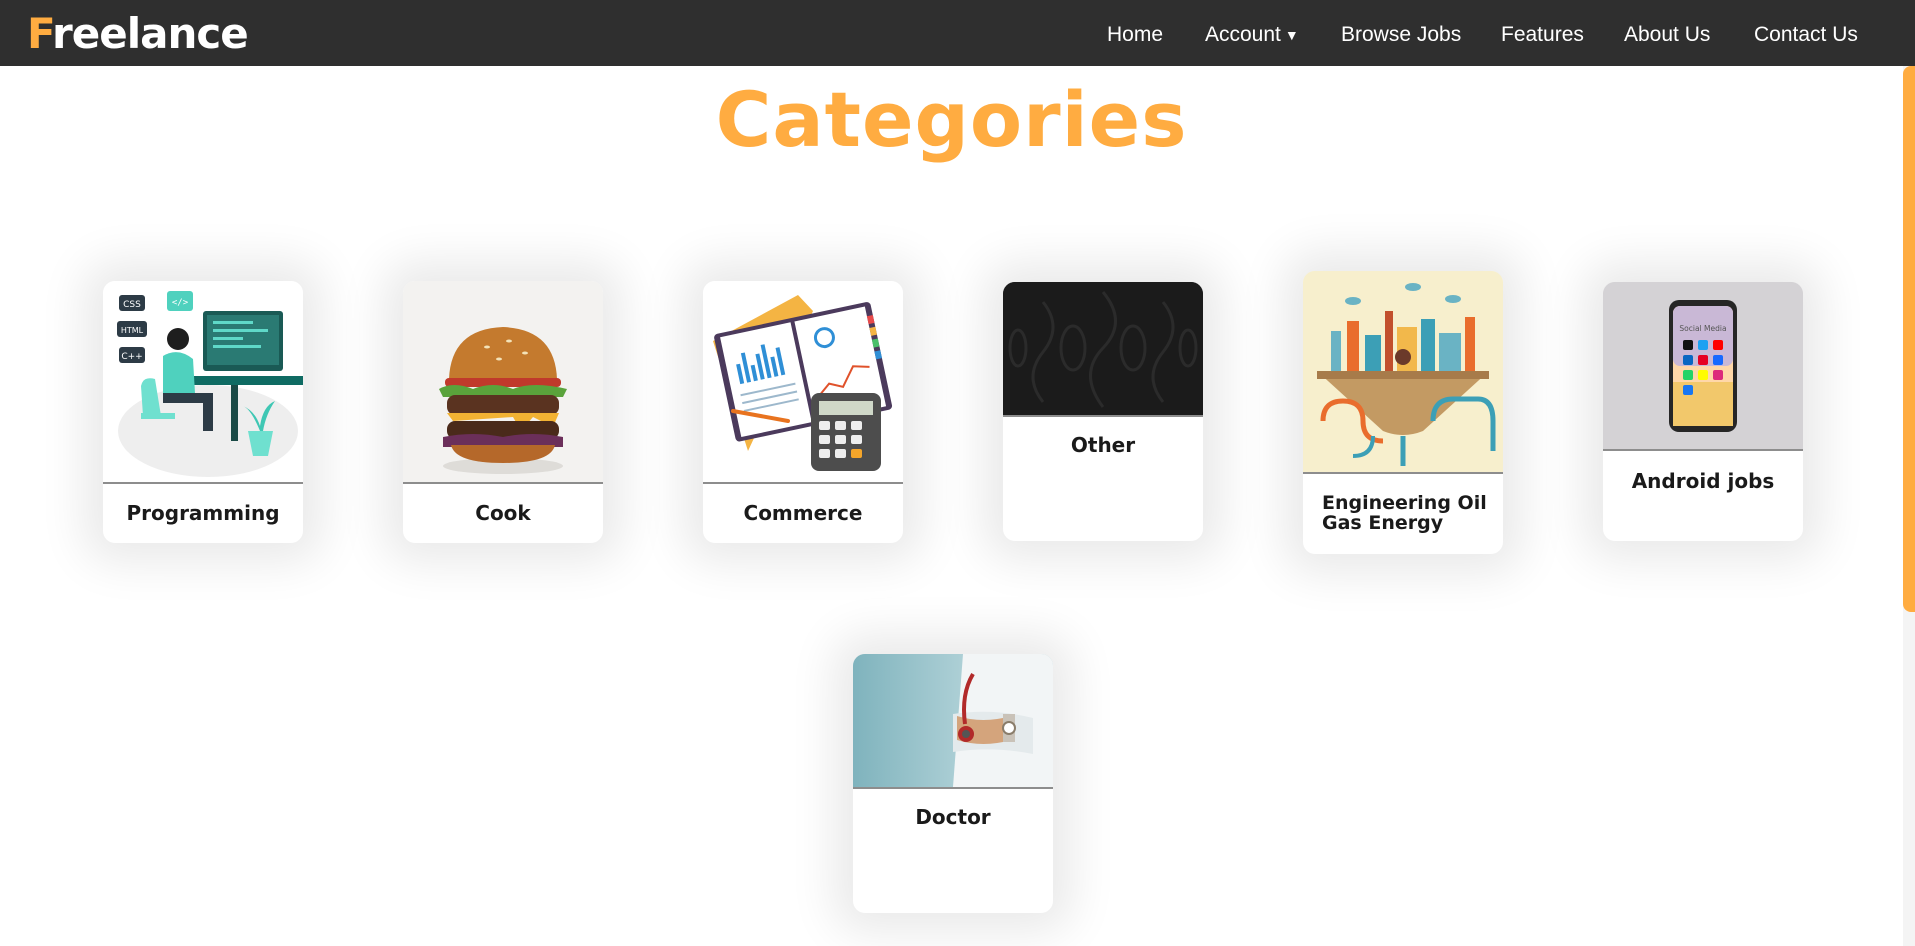 The height and width of the screenshot is (946, 1915). Describe the element at coordinates (1806, 33) in the screenshot. I see `nav-contact-us-link: Contact Us` at that location.